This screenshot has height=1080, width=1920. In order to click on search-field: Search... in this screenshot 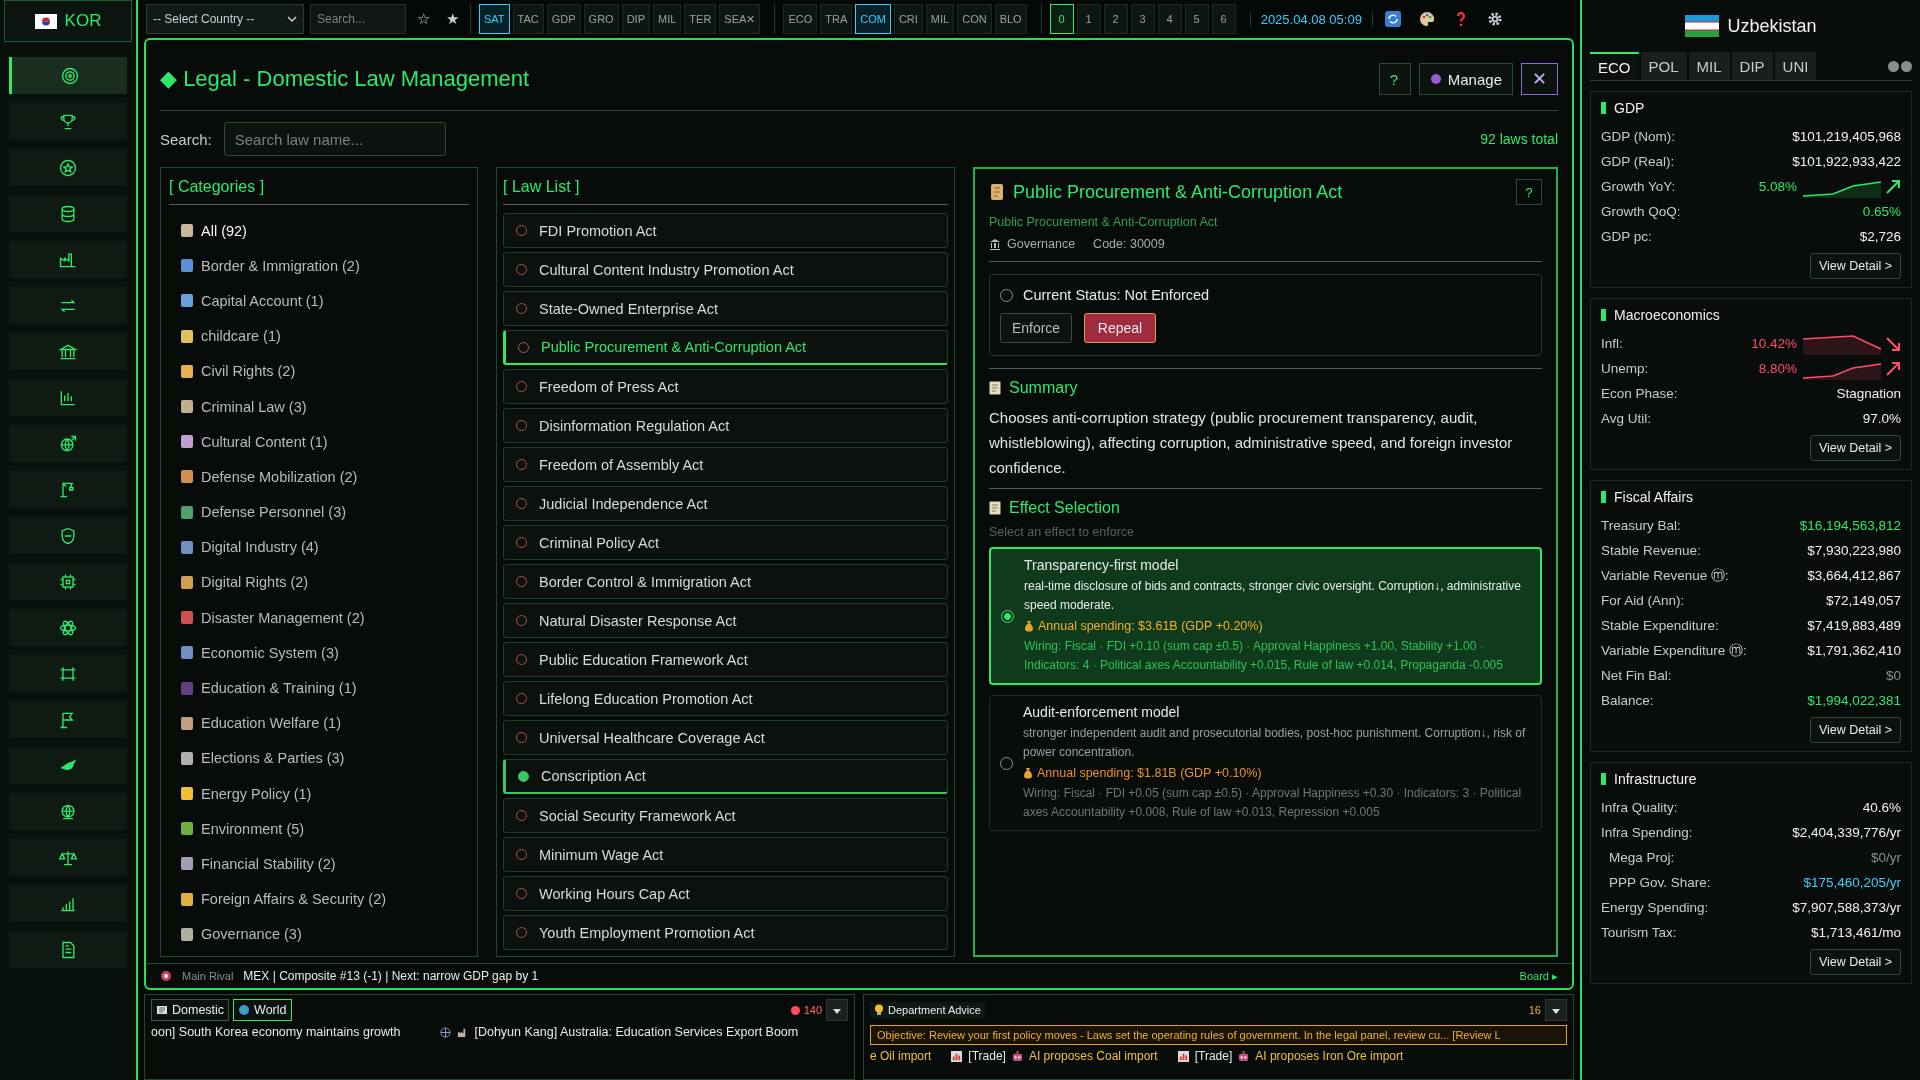, I will do `click(358, 19)`.